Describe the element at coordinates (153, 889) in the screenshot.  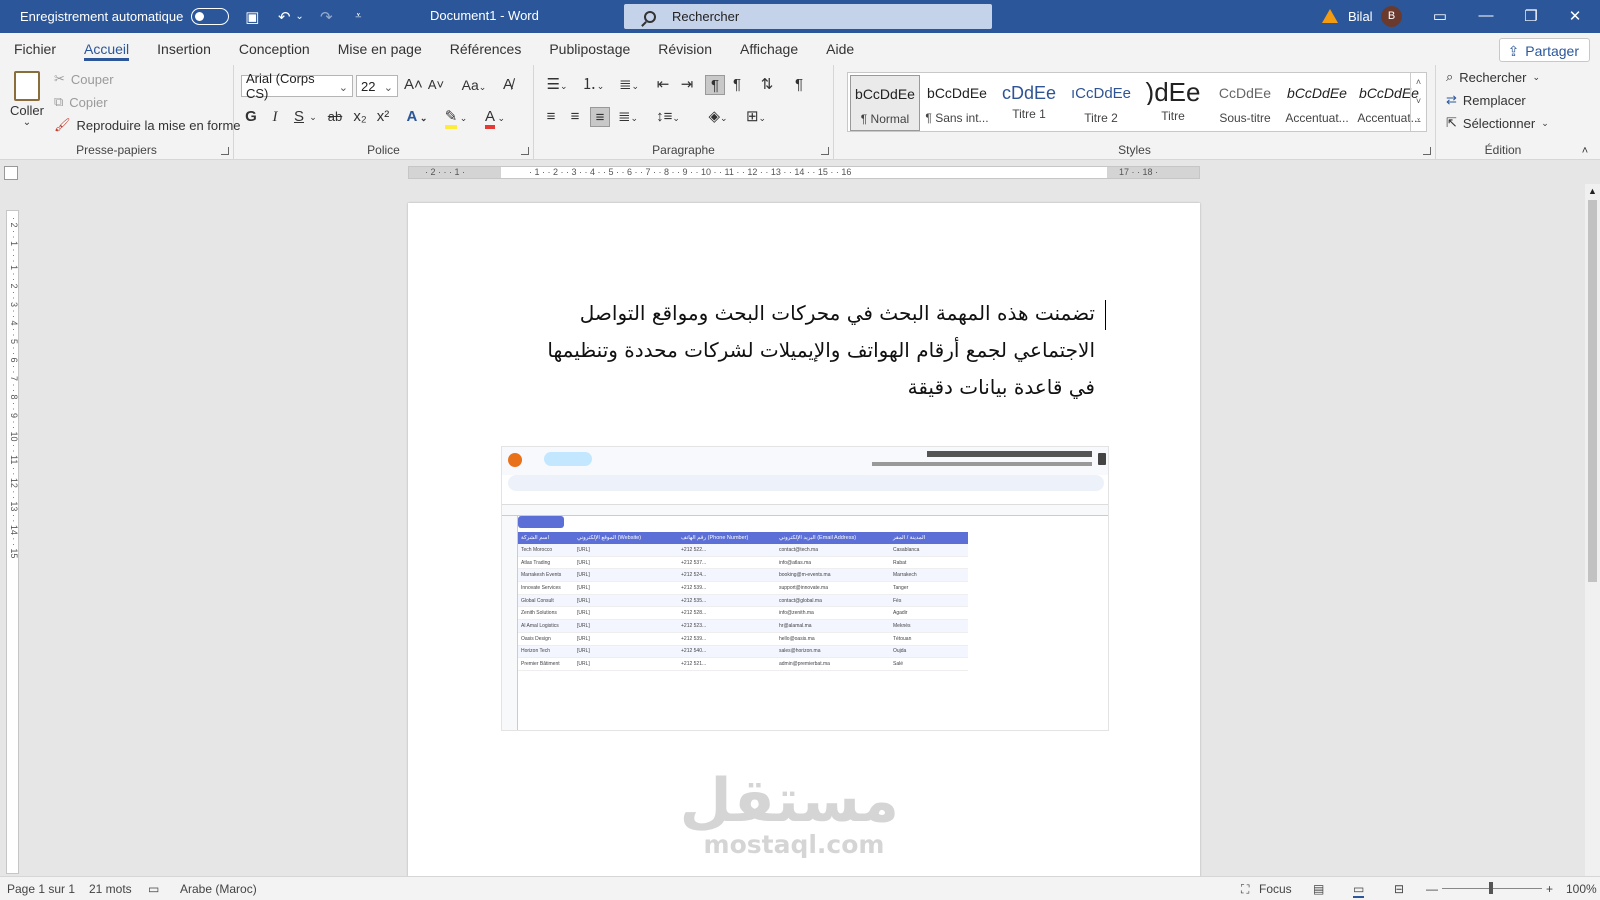
I see `proofing-icon: ▭` at that location.